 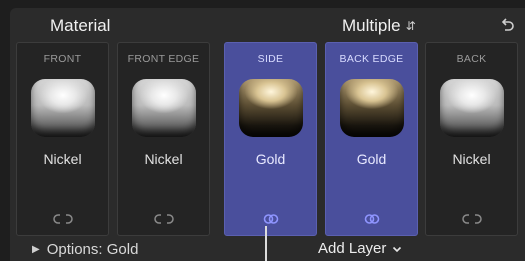 What do you see at coordinates (267, 249) in the screenshot?
I see `material-footer: ▶ Options: Gold Add Layer` at bounding box center [267, 249].